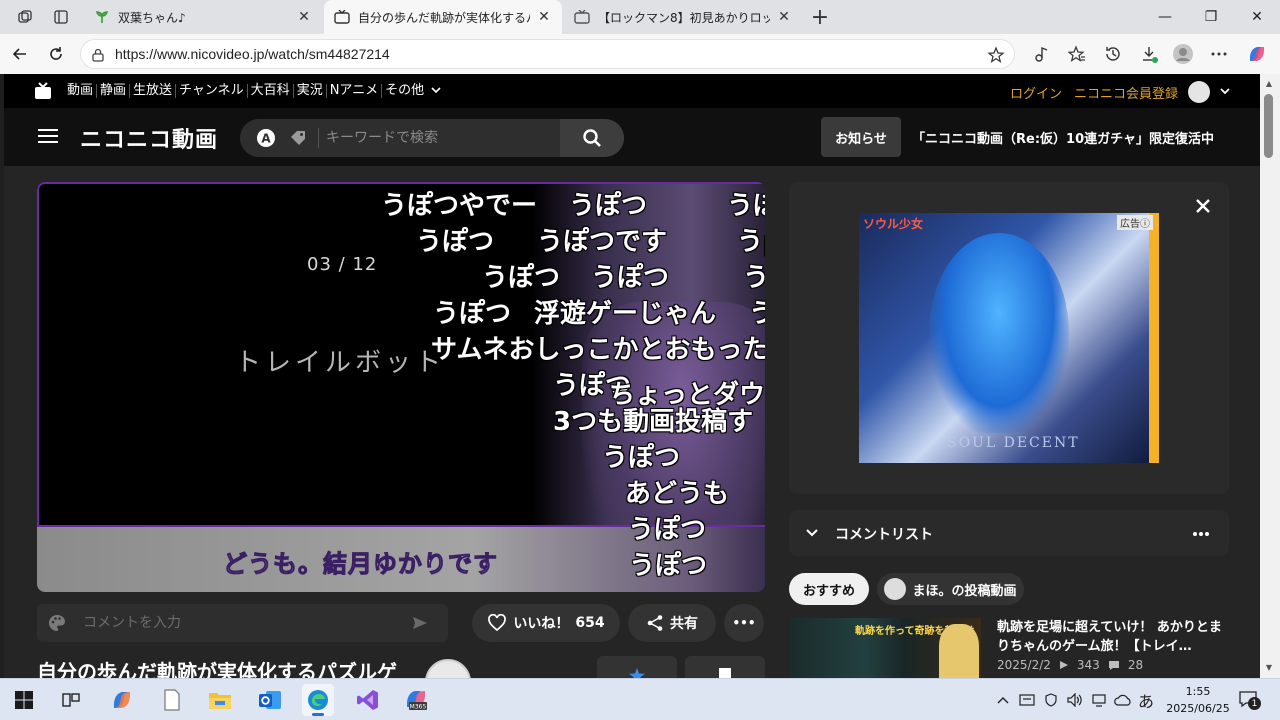 The image size is (1280, 720). What do you see at coordinates (1198, 700) in the screenshot?
I see `system-clock: 1:55 2025/06/25` at bounding box center [1198, 700].